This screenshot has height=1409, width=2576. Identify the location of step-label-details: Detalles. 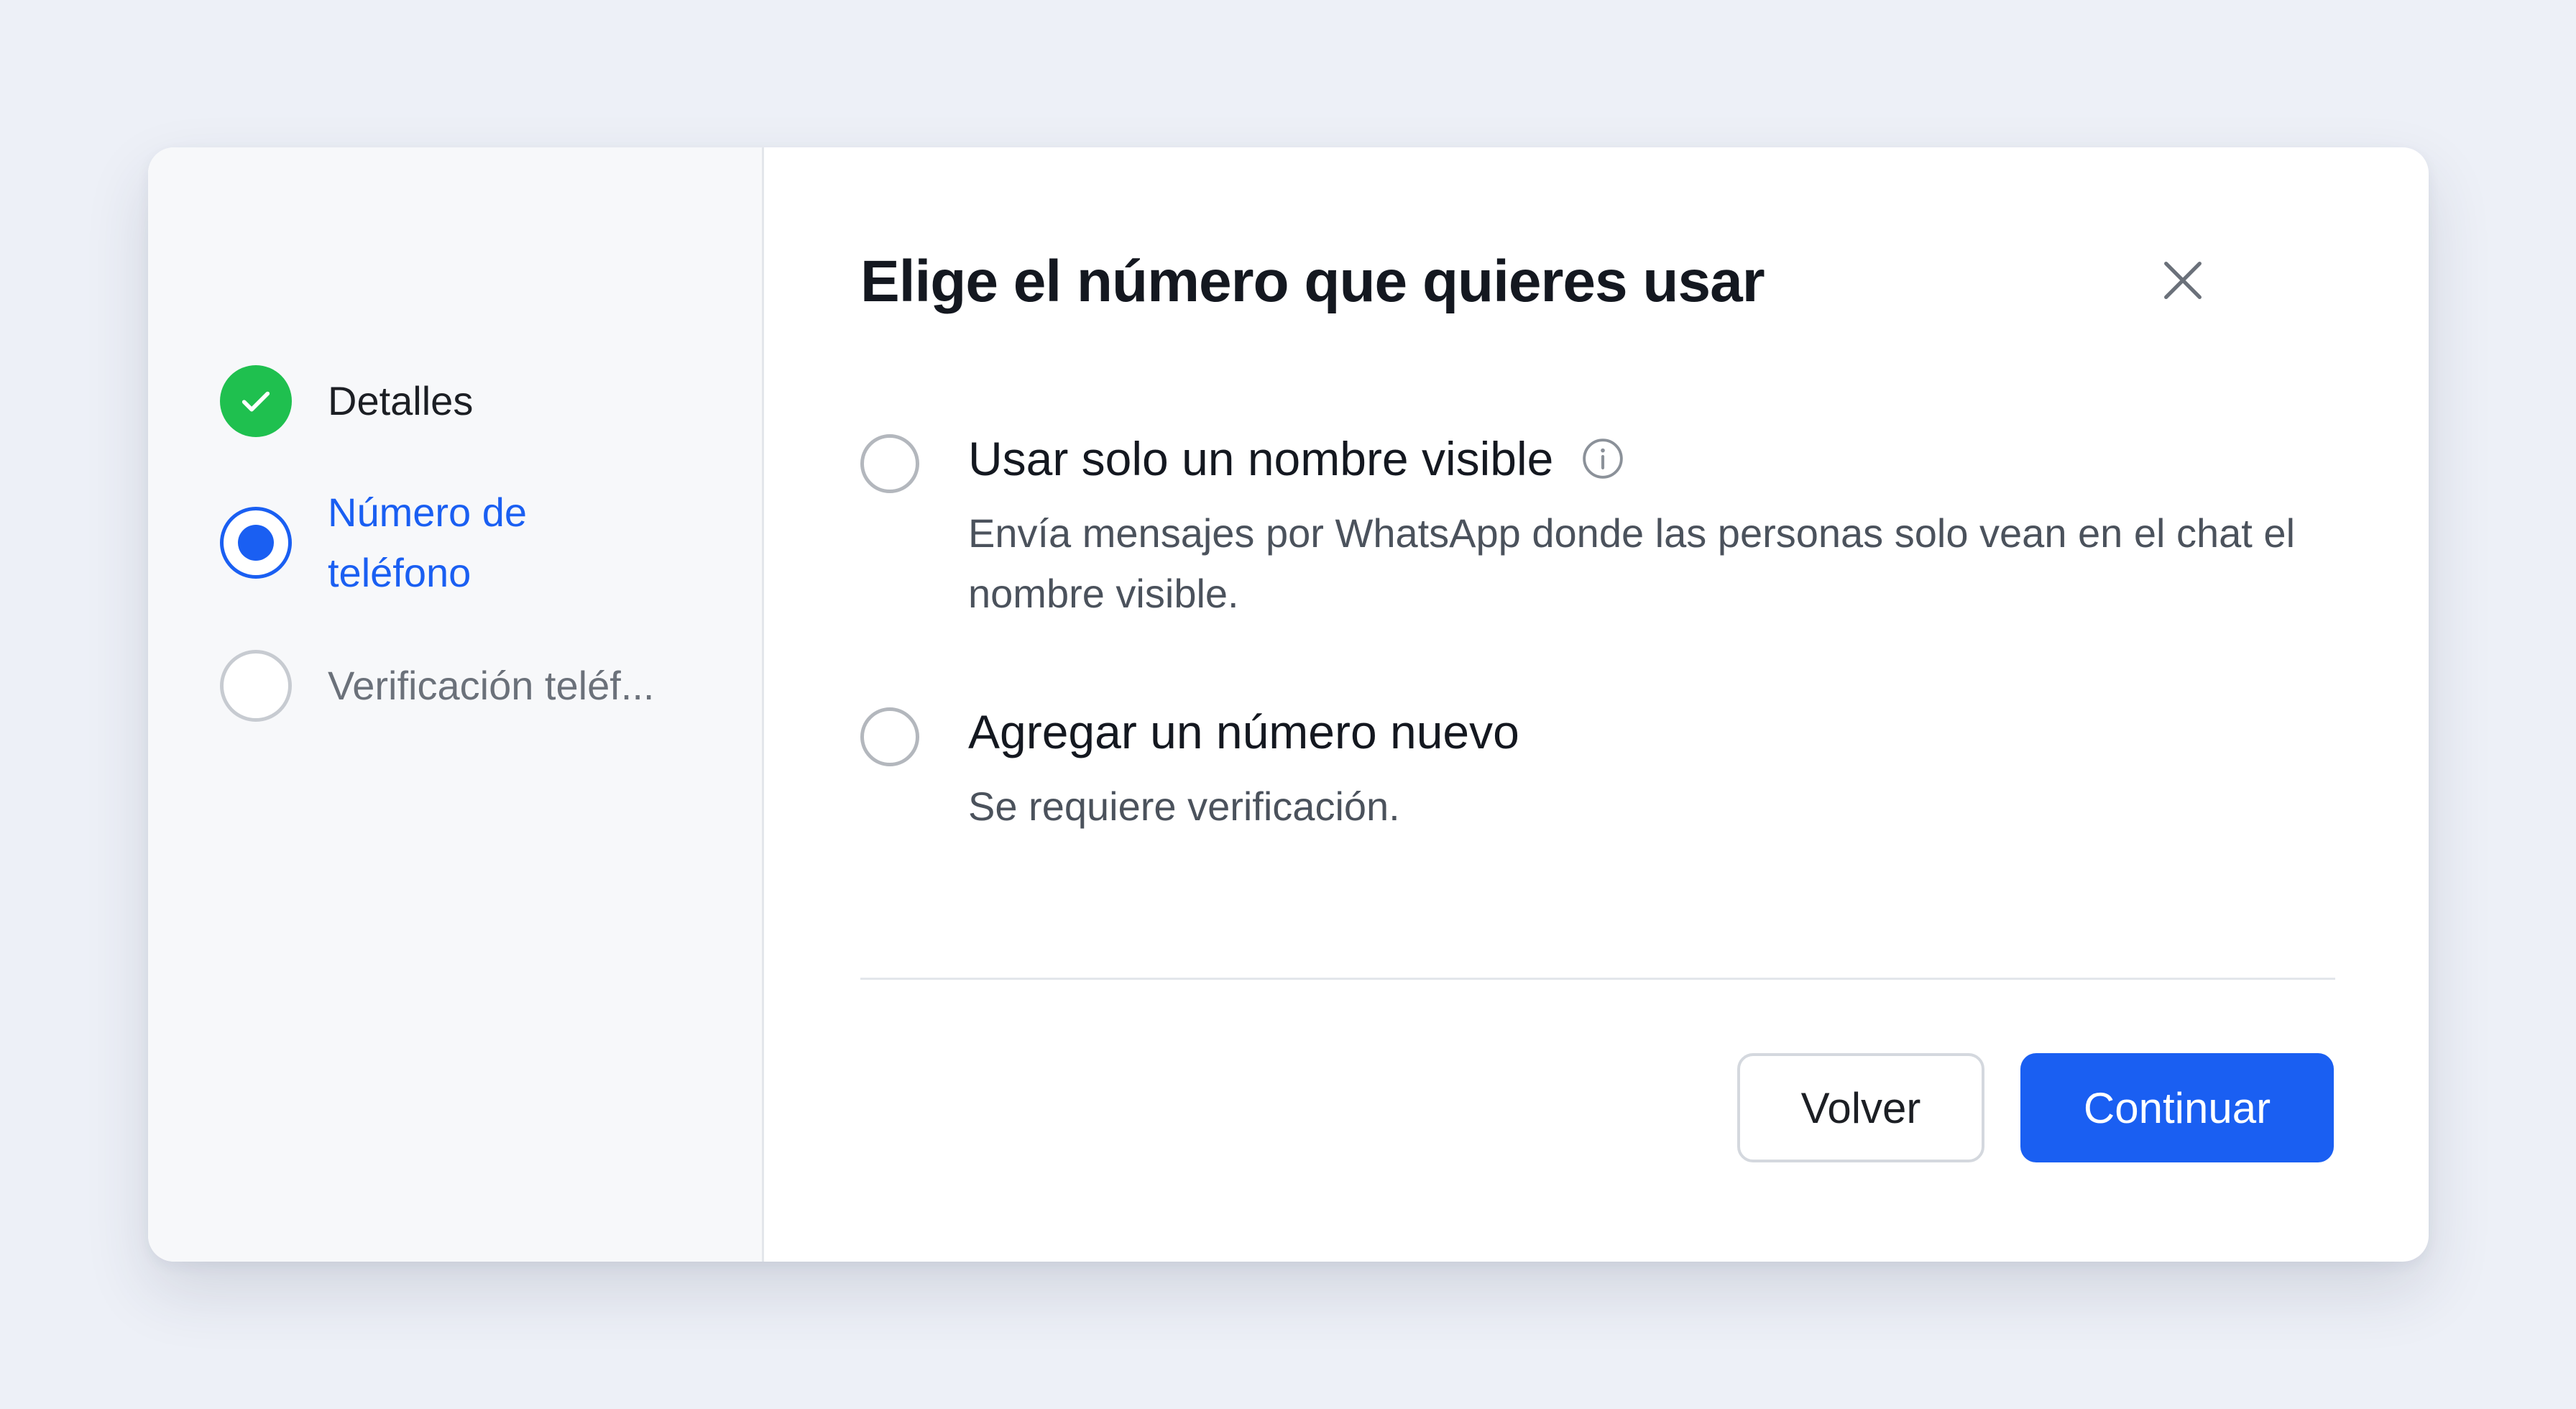
(401, 400).